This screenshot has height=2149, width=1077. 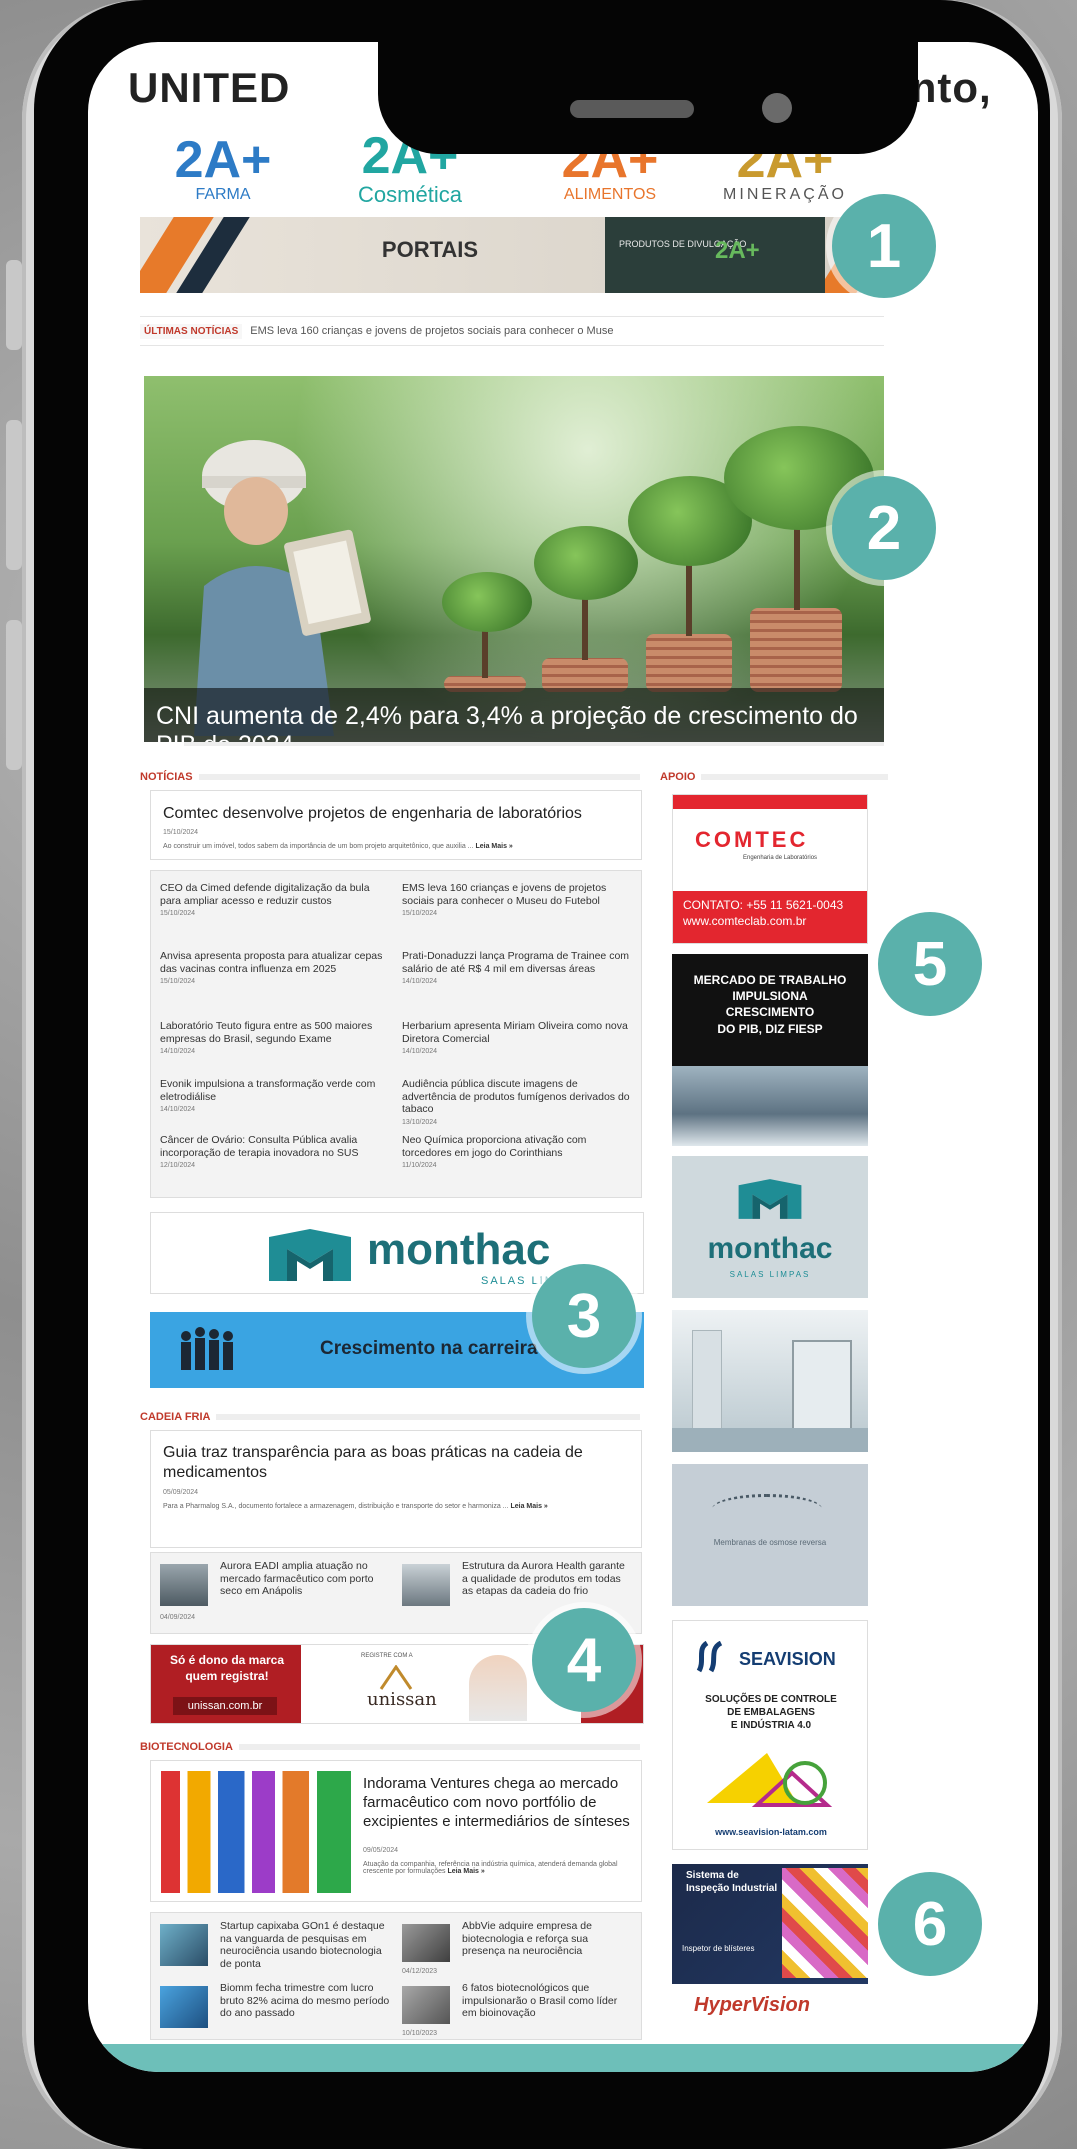 What do you see at coordinates (390, 1747) in the screenshot?
I see `biotecnologia-heading: BIOTECNOLOGIA` at bounding box center [390, 1747].